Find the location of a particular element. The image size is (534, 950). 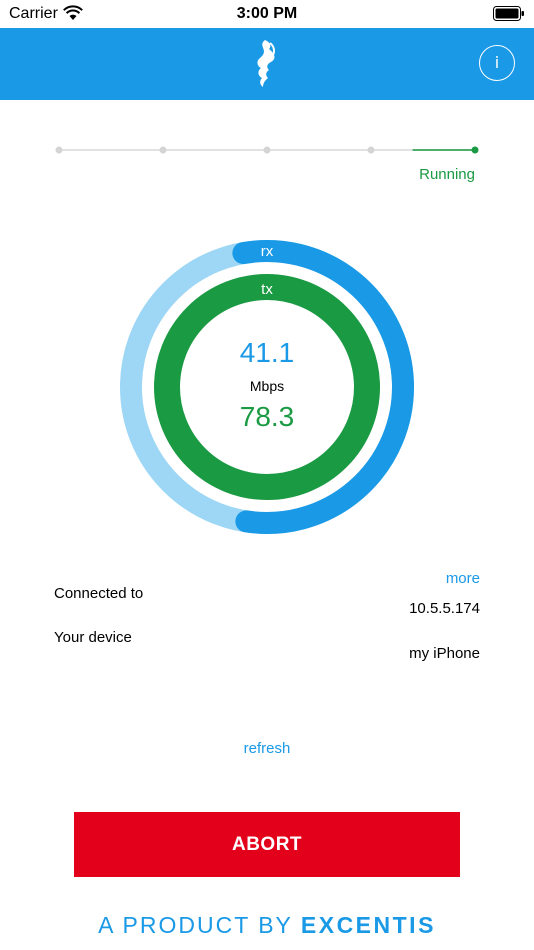

status-bar: Carrier 3:00 PM is located at coordinates (267, 14).